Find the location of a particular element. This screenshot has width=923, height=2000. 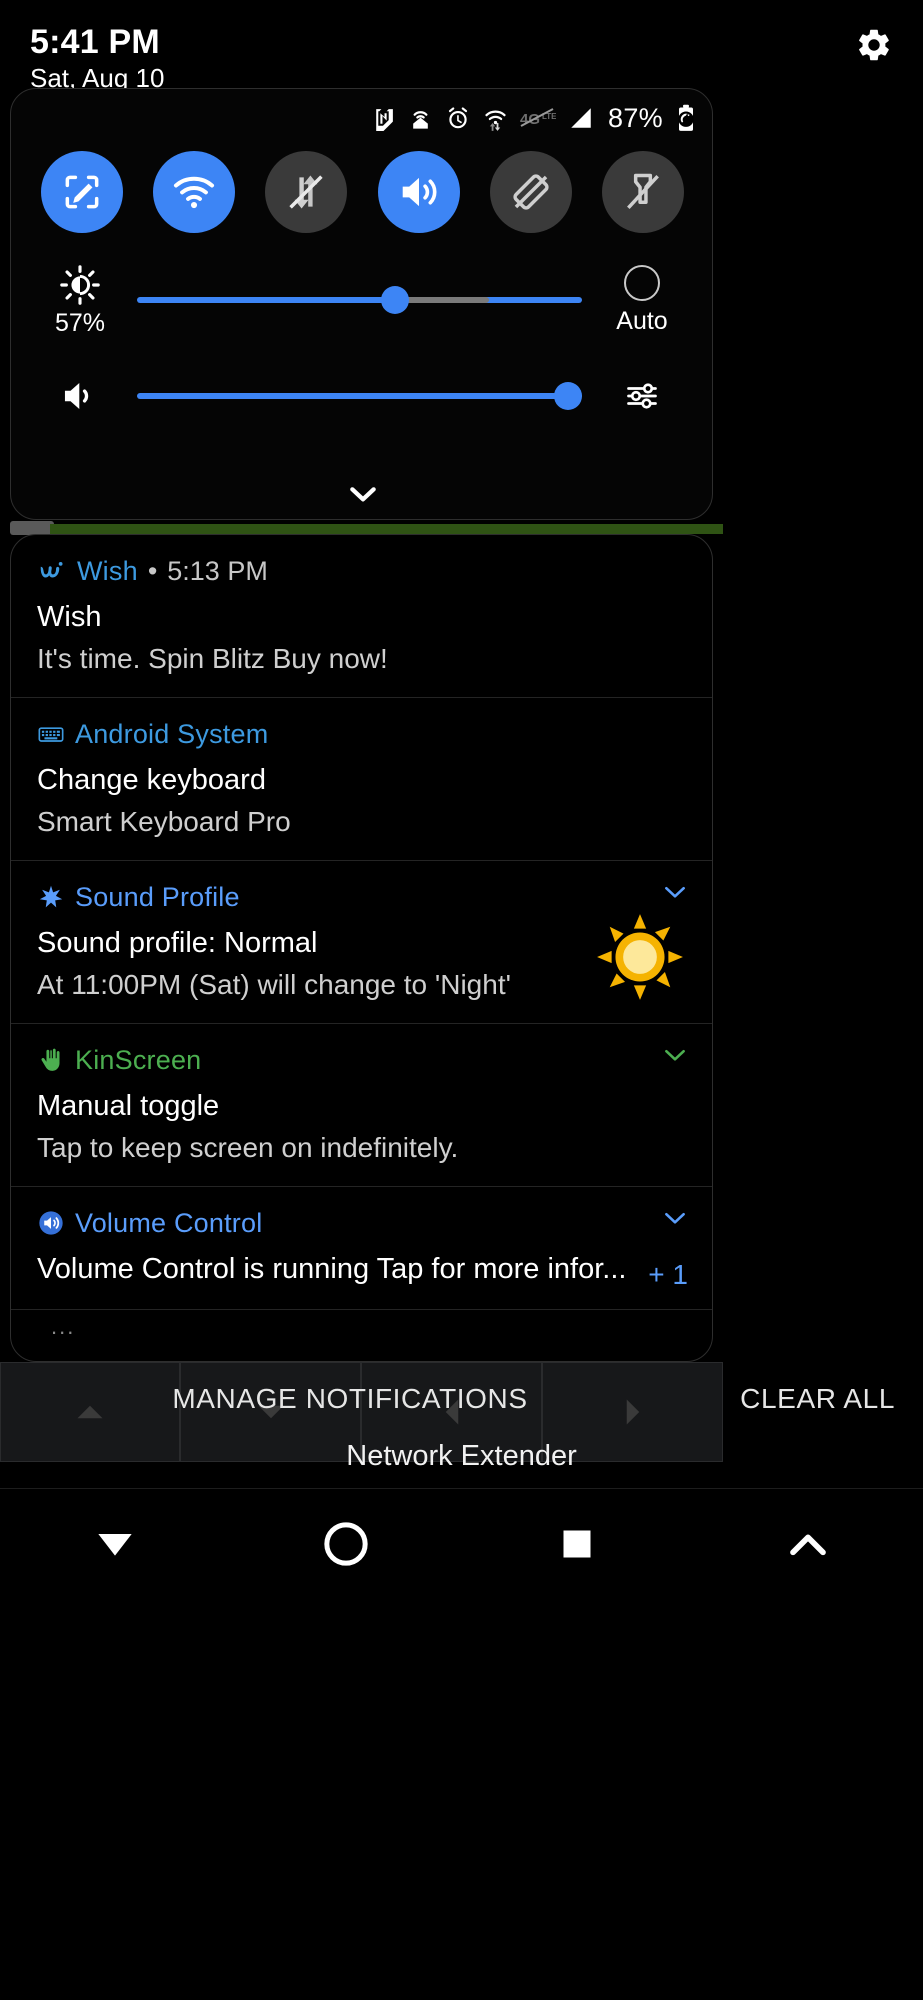

rotate-locked-icon is located at coordinates (531, 192).